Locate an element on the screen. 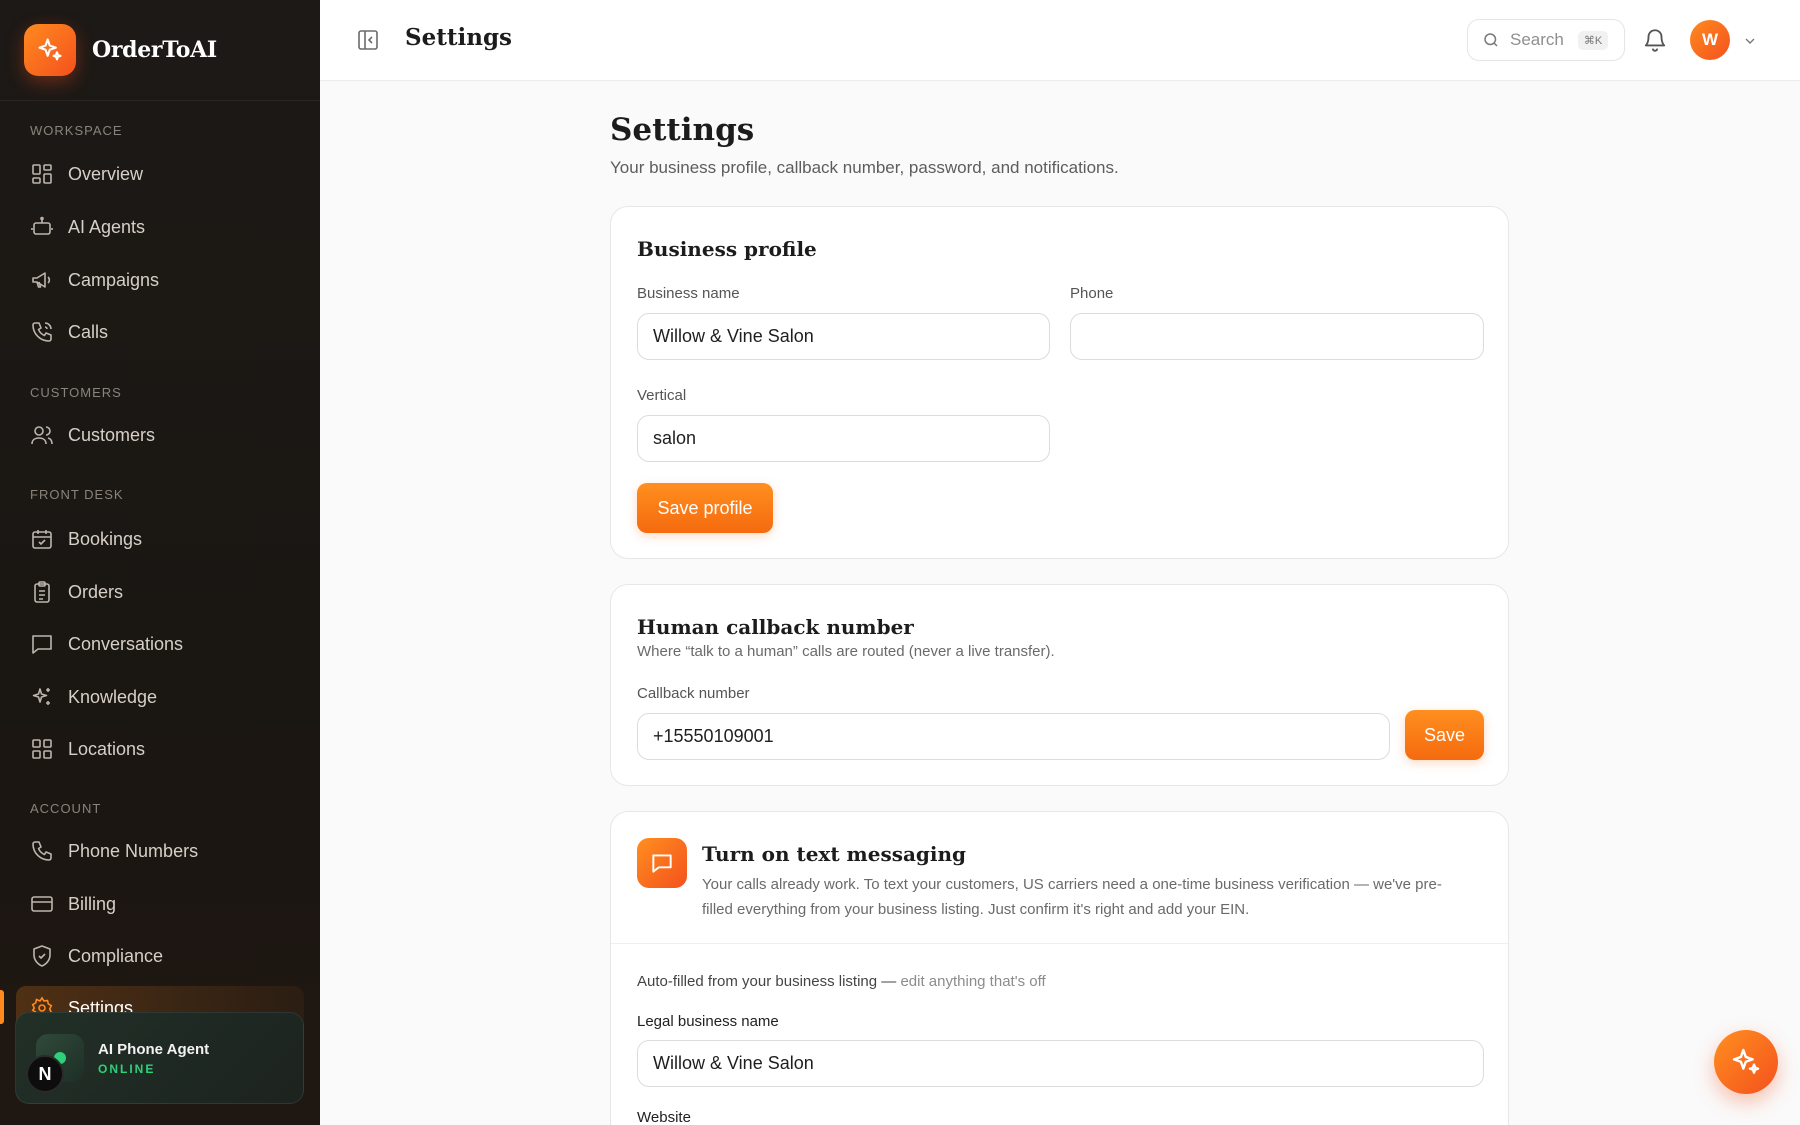  user-avatar: W is located at coordinates (1710, 40).